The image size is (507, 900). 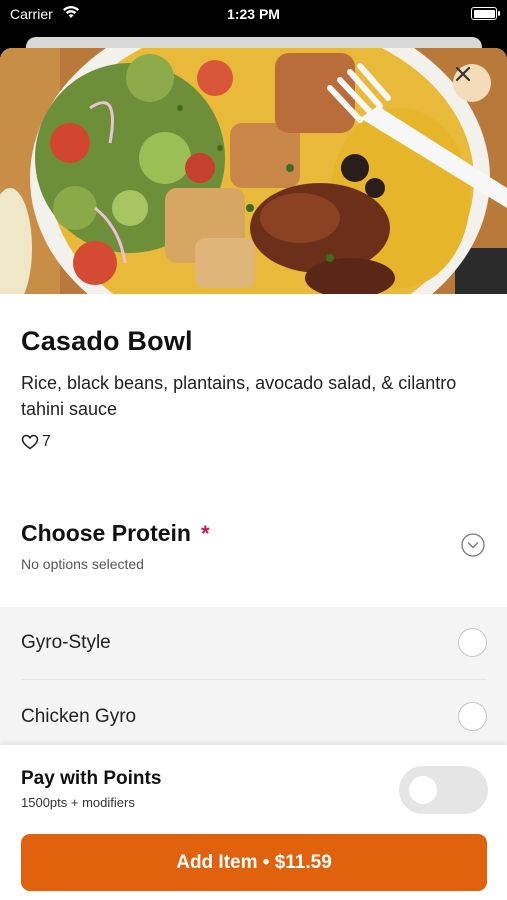 What do you see at coordinates (253, 643) in the screenshot?
I see `protein-option-gyro-style: Gyro-Style` at bounding box center [253, 643].